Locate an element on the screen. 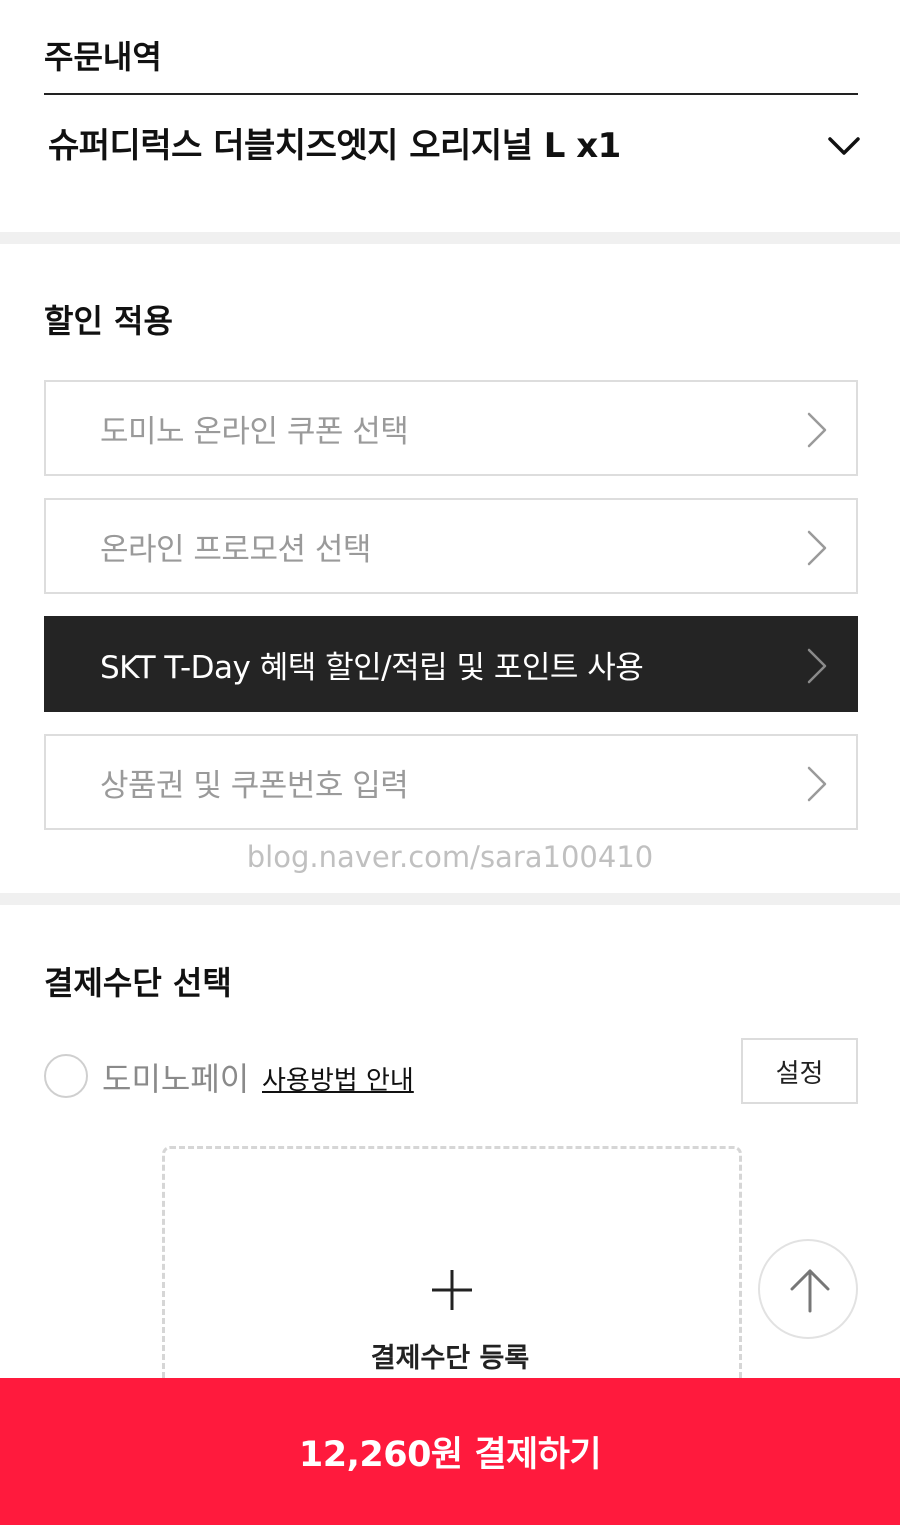 This screenshot has height=1525, width=900. skt-tday-benefit-button: SKT T-Day 혜택 할인/적립 및 포인트 사용 is located at coordinates (451, 664).